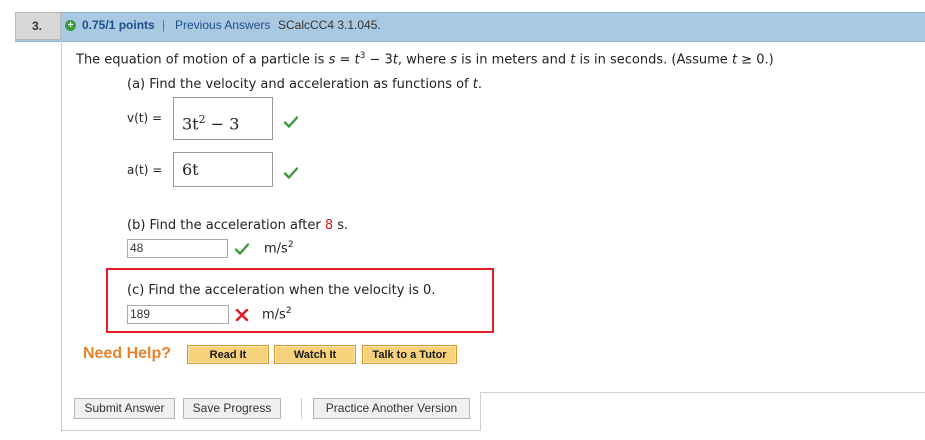 This screenshot has width=925, height=440. What do you see at coordinates (178, 314) in the screenshot?
I see `part-c-answer-input: 189` at bounding box center [178, 314].